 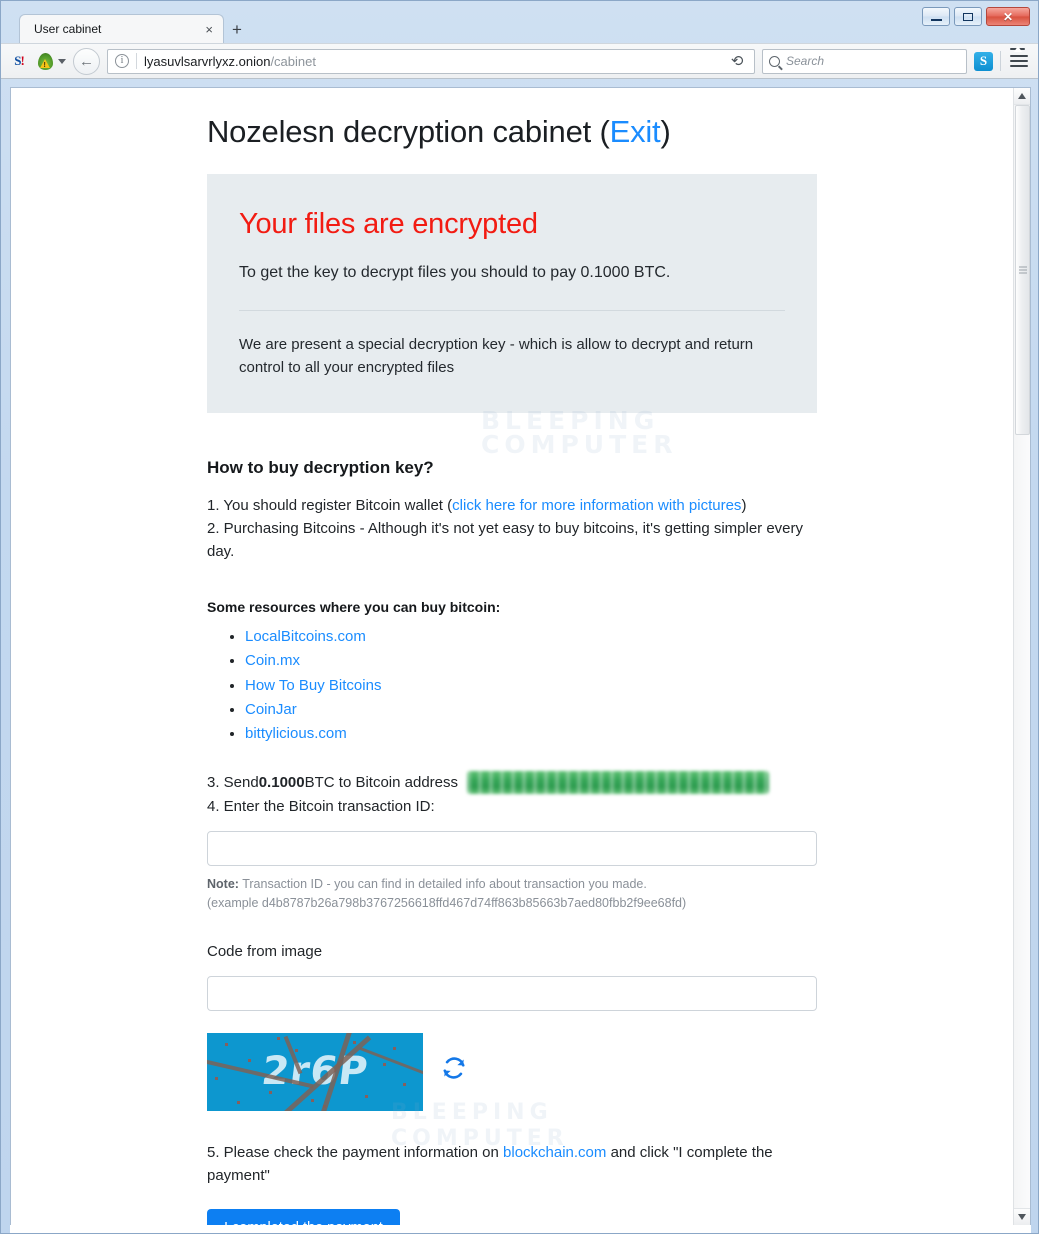 What do you see at coordinates (381, 783) in the screenshot?
I see `step3-suffix: BTC to Bitcoin address` at bounding box center [381, 783].